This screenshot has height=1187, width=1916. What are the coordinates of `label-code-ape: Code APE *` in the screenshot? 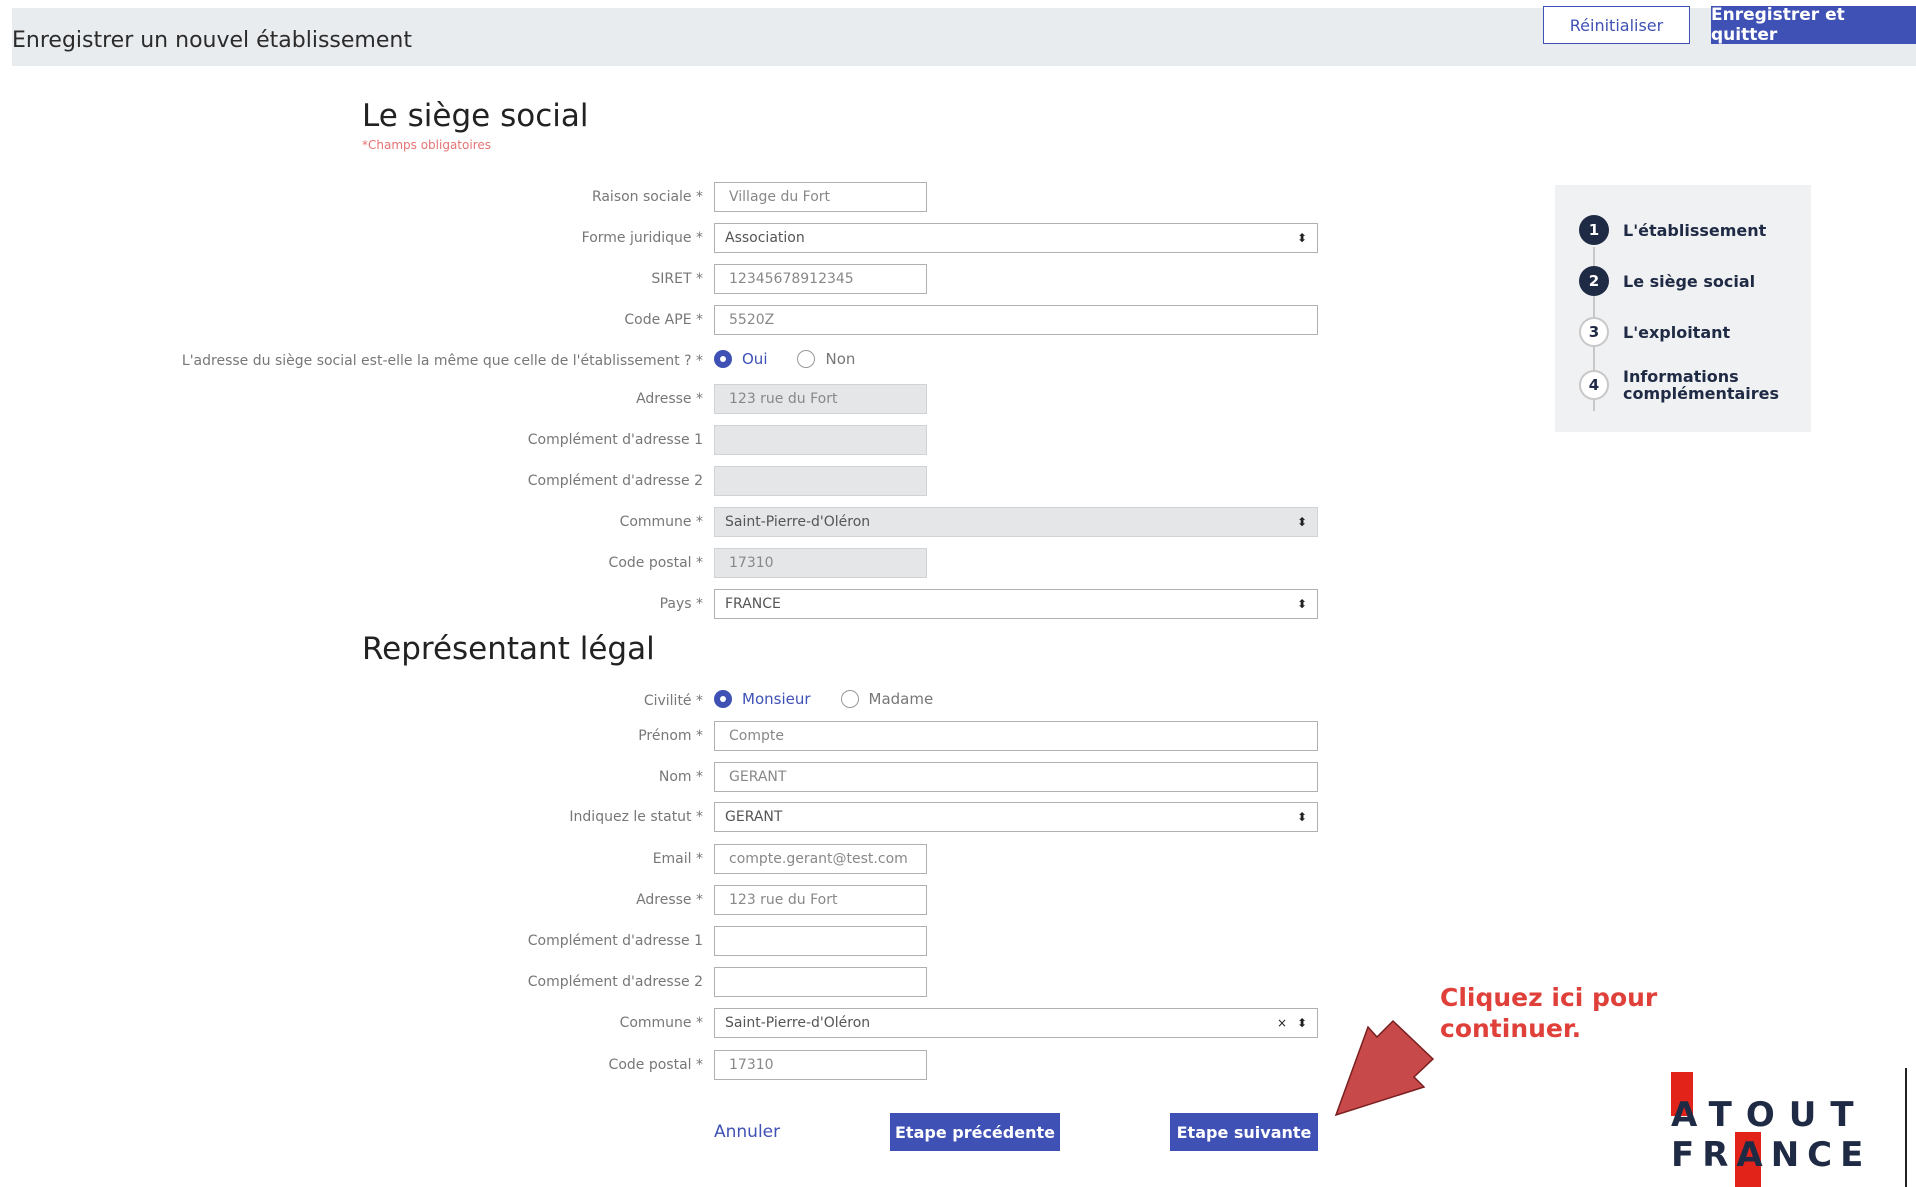 It's located at (663, 320).